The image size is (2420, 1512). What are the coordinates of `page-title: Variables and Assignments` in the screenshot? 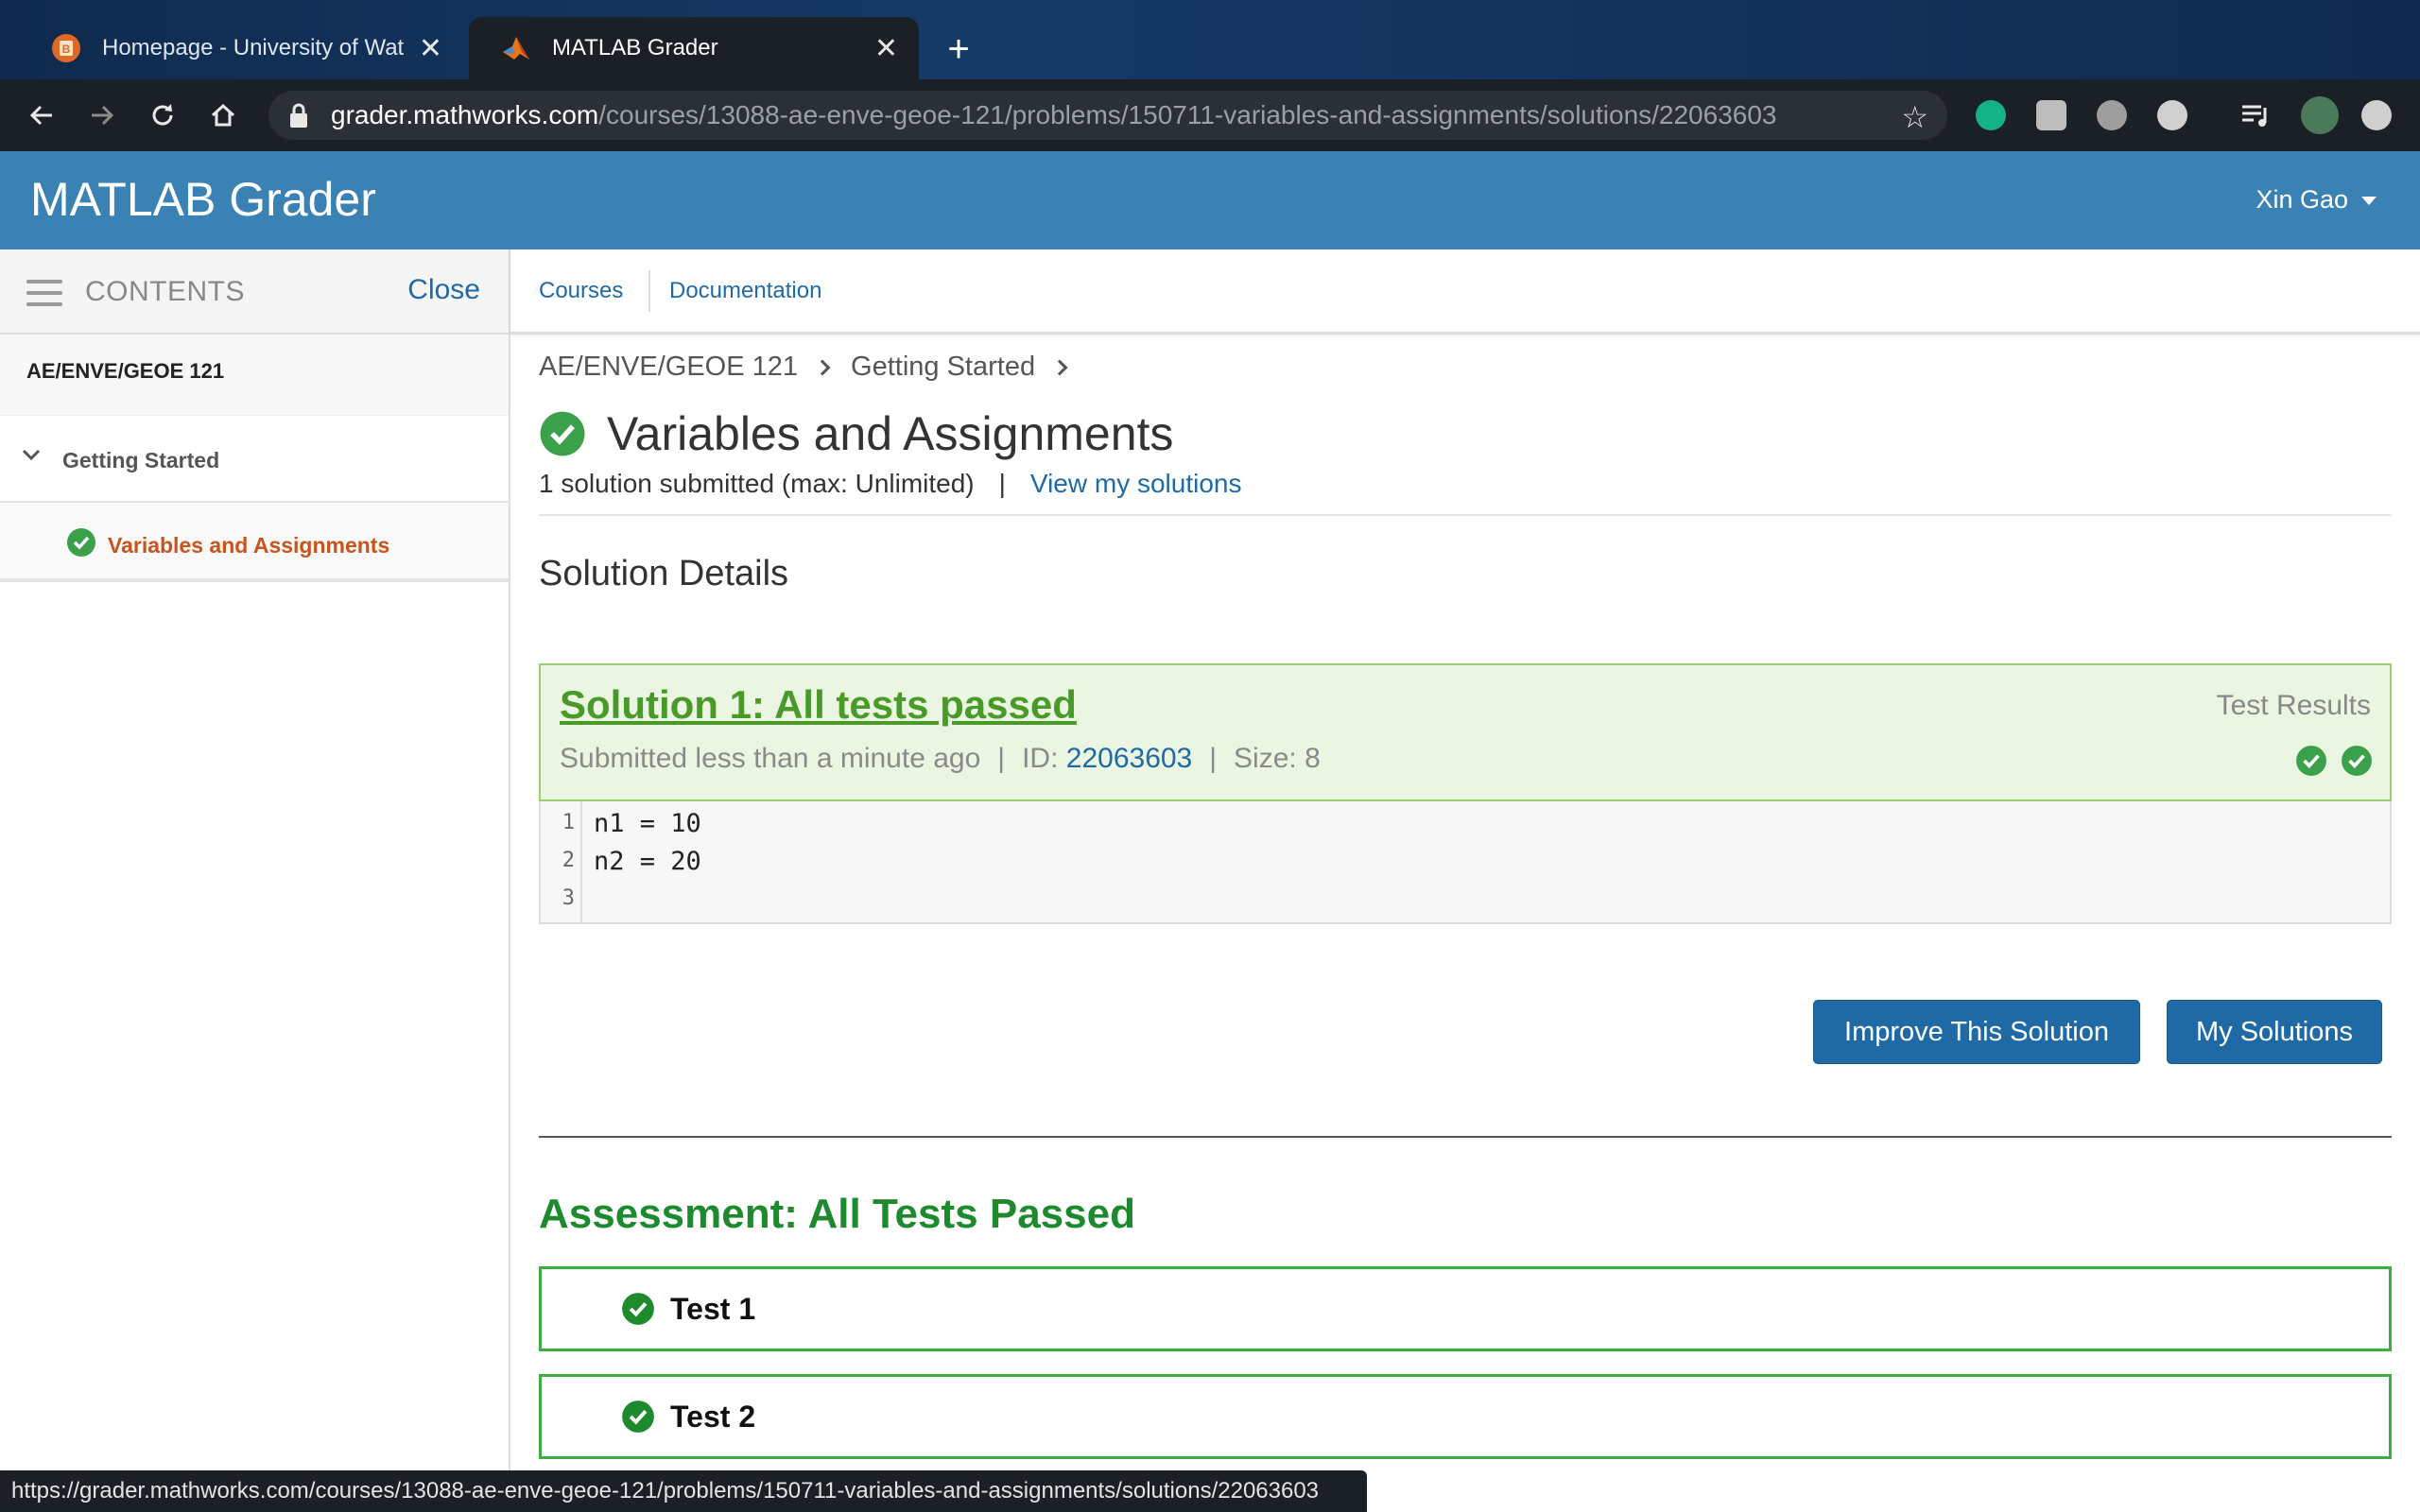 It's located at (890, 433).